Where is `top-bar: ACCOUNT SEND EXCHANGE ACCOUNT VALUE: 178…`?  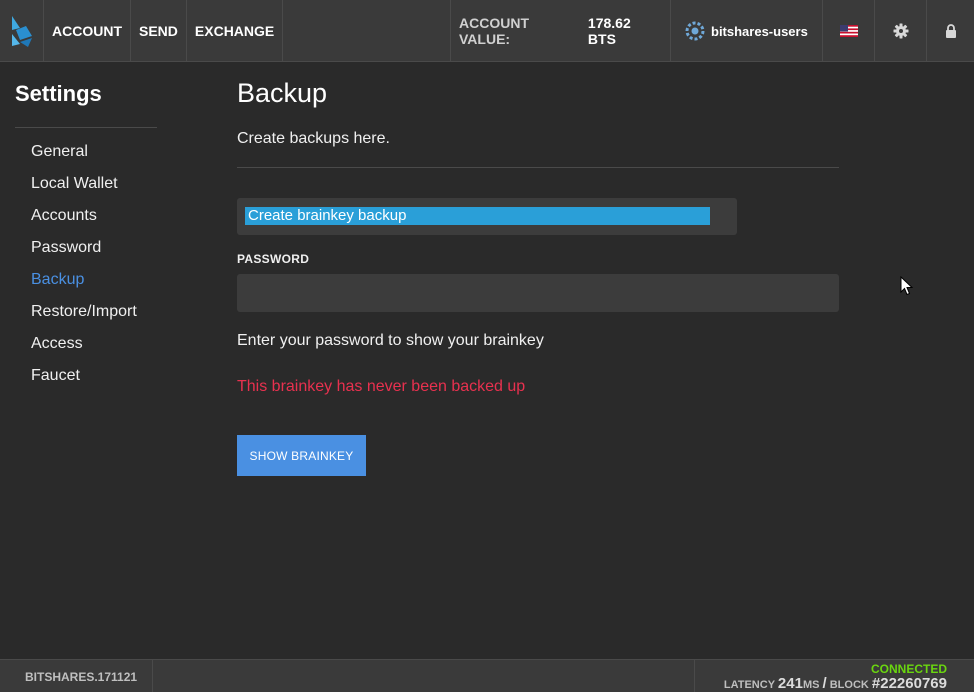 top-bar: ACCOUNT SEND EXCHANGE ACCOUNT VALUE: 178… is located at coordinates (487, 31).